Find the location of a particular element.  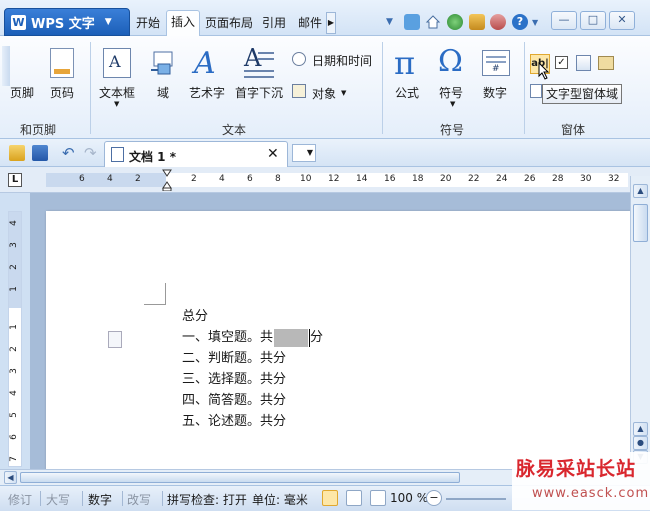

ruler-number: 16 is located at coordinates (390, 179).